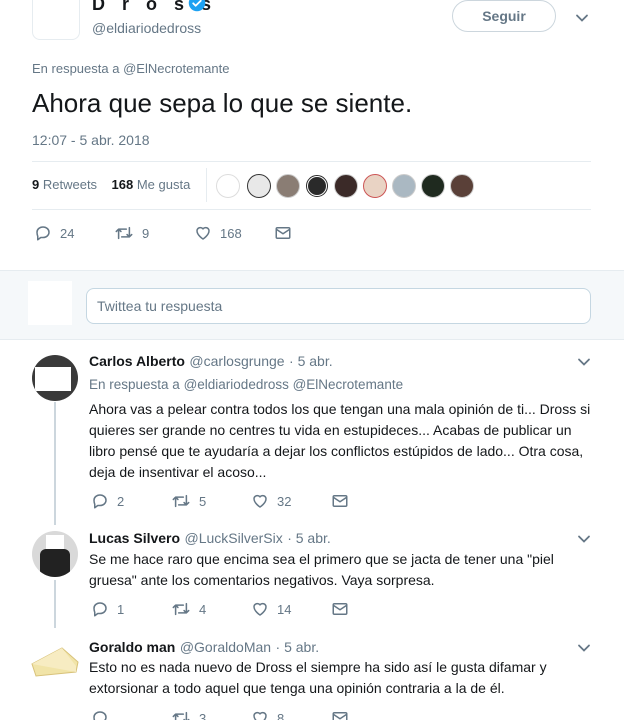 This screenshot has height=720, width=624. Describe the element at coordinates (281, 715) in the screenshot. I see `like-count: 8` at that location.